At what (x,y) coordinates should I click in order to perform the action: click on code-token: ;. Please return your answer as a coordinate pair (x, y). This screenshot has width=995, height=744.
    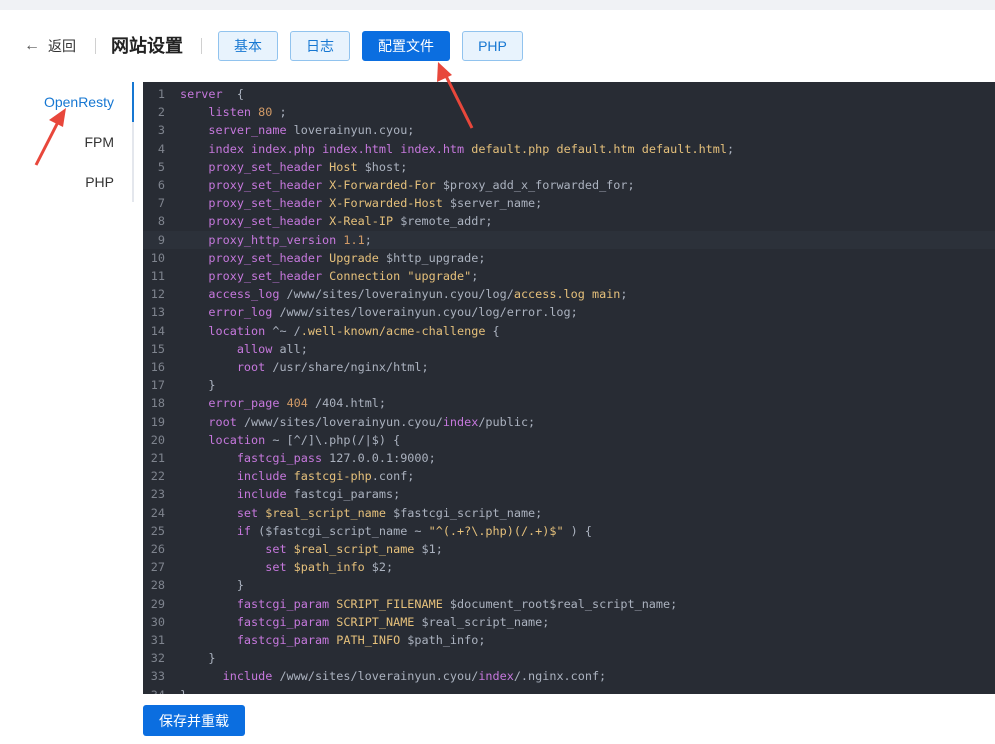
    Looking at the image, I should click on (368, 239).